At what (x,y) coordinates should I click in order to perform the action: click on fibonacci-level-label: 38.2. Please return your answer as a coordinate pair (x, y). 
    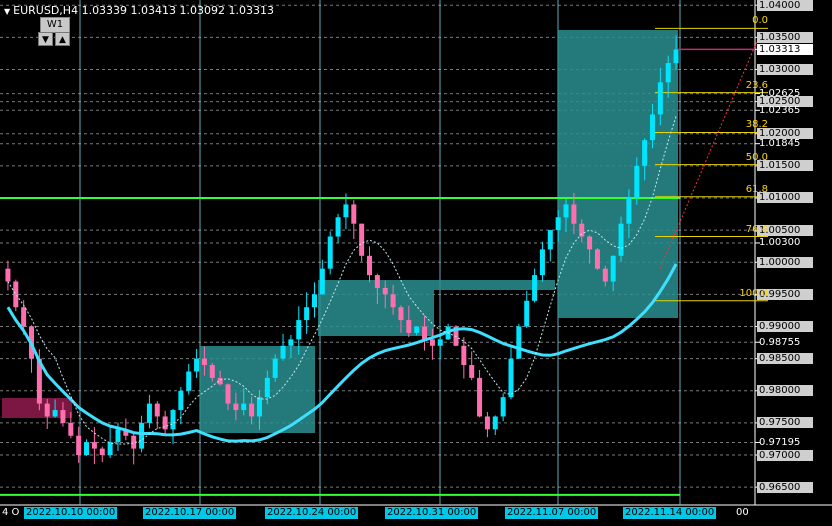
    Looking at the image, I should click on (756, 125).